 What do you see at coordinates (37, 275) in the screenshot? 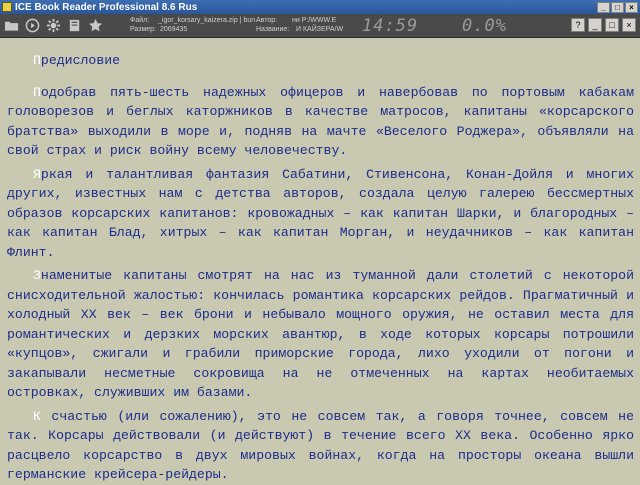
I see `paragraph-initial: З` at bounding box center [37, 275].